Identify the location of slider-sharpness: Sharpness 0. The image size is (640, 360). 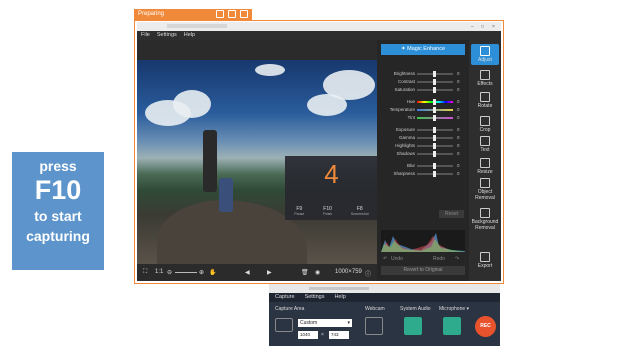
(423, 174).